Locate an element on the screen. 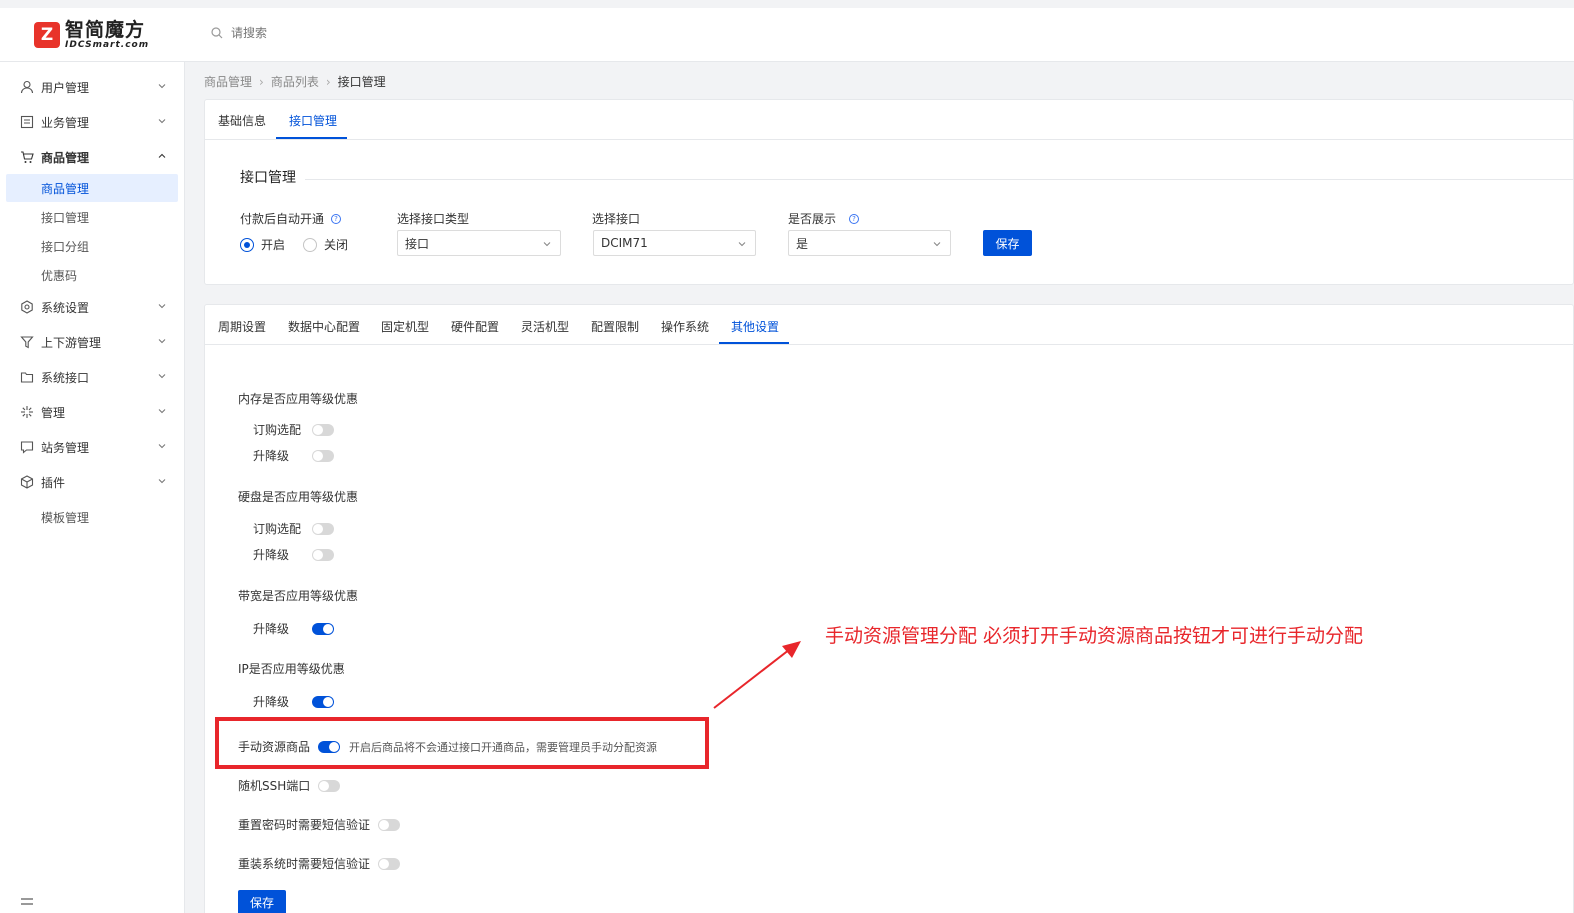 This screenshot has height=913, width=1574. radio-auto-open-off: 关闭 is located at coordinates (325, 244).